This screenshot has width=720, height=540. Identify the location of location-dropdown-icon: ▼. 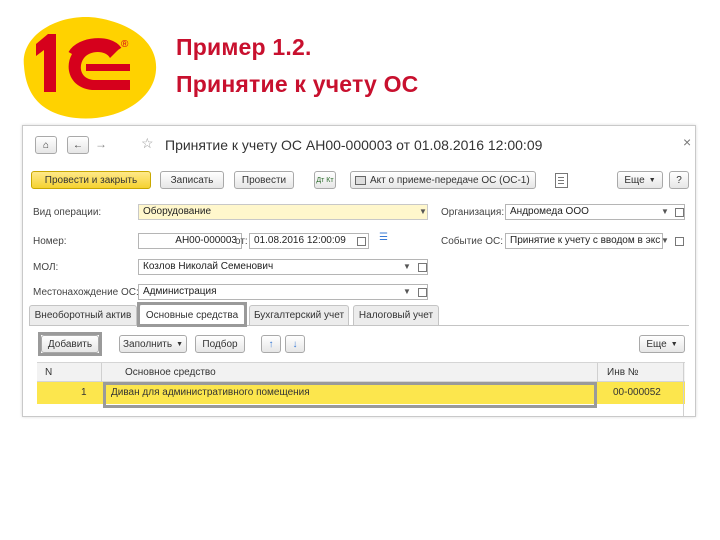
(407, 291).